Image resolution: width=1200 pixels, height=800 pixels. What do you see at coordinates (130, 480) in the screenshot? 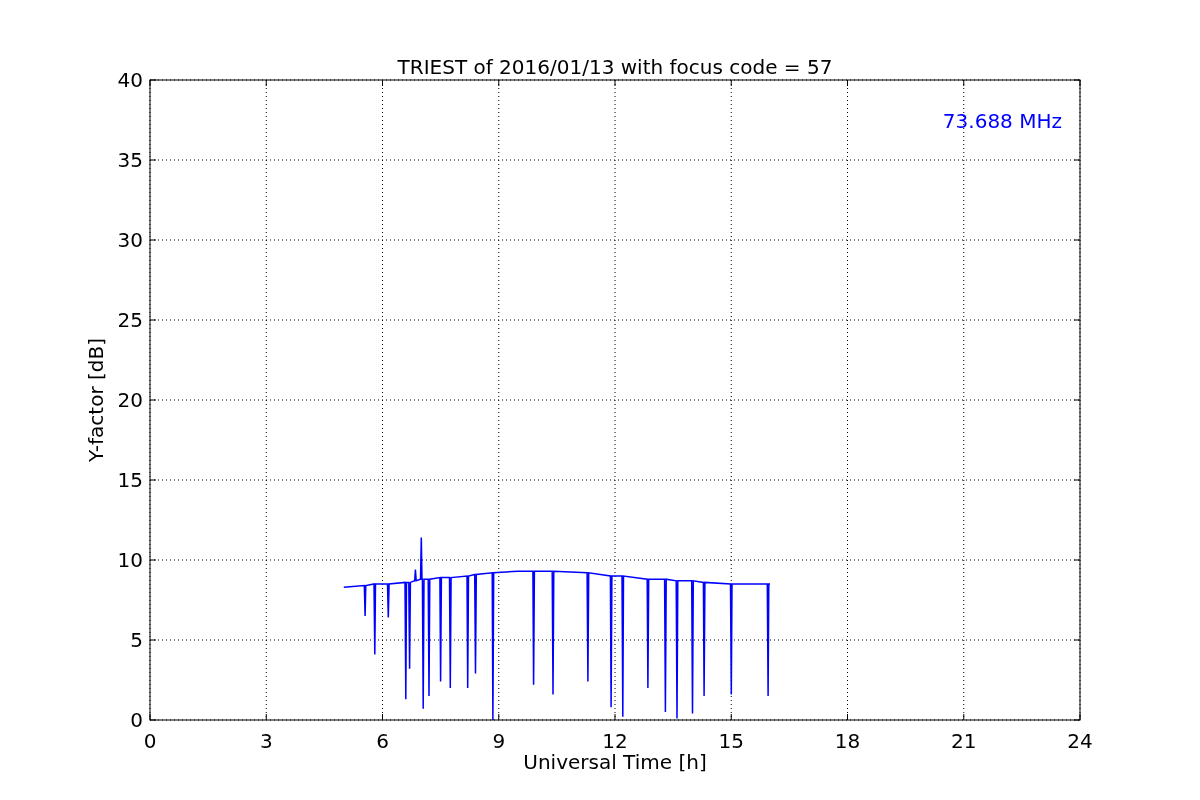
I see `y-tick-label: 15` at bounding box center [130, 480].